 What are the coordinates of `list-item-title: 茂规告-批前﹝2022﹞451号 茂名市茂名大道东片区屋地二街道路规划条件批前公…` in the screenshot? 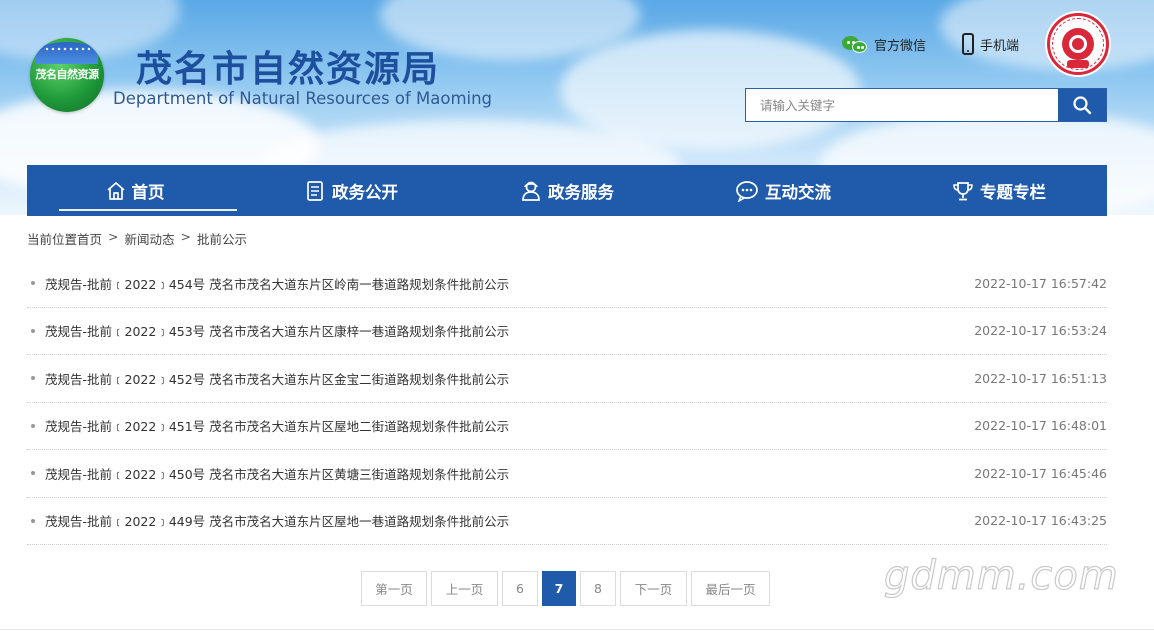 It's located at (277, 427).